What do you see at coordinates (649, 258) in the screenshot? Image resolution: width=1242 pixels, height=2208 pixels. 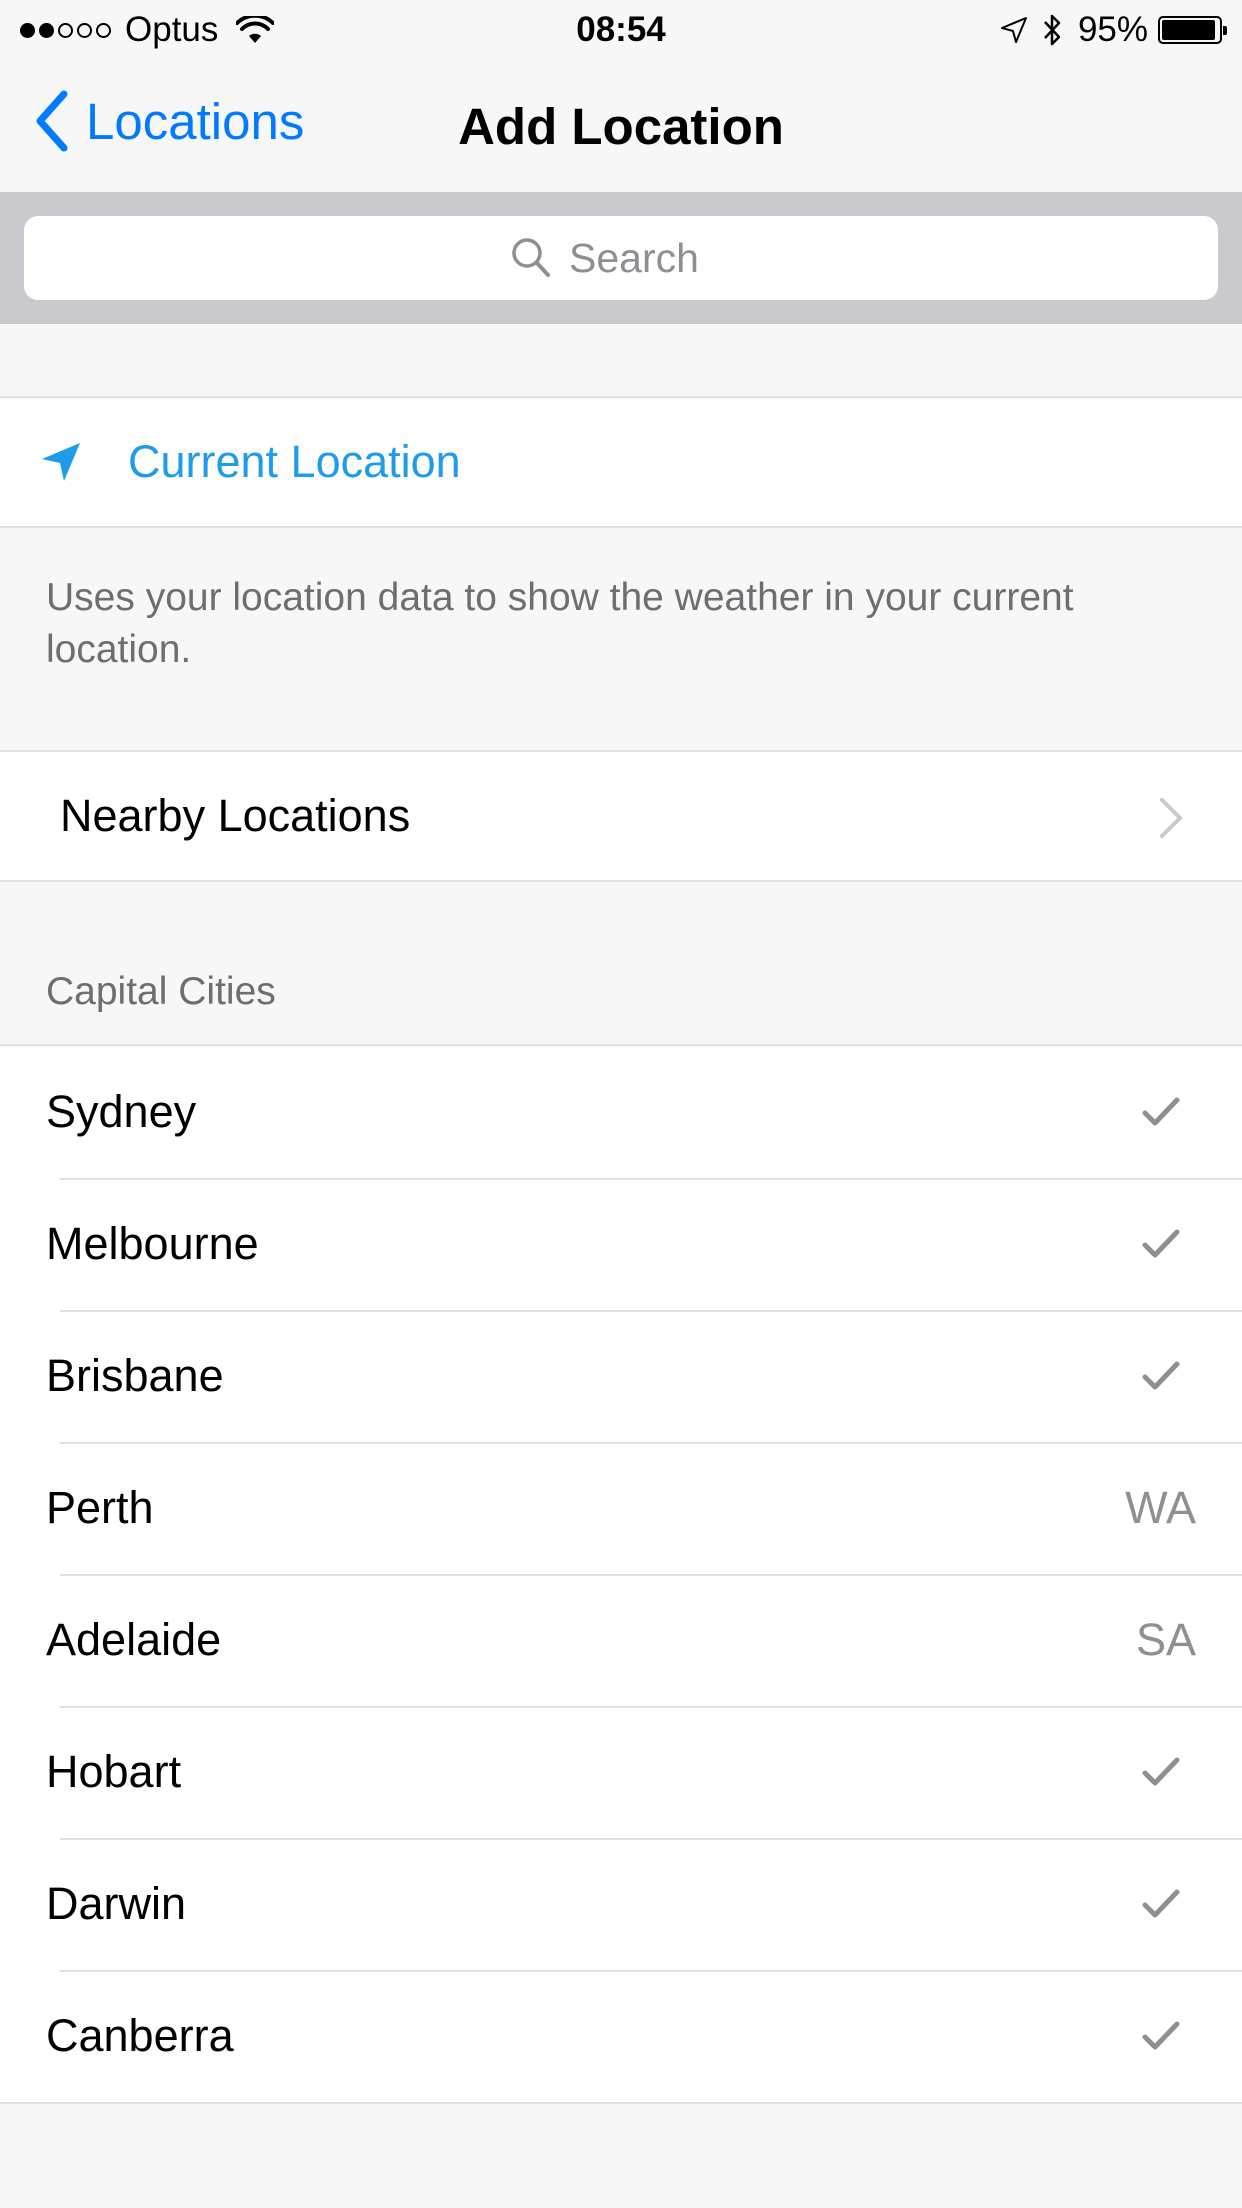 I see `search-input` at bounding box center [649, 258].